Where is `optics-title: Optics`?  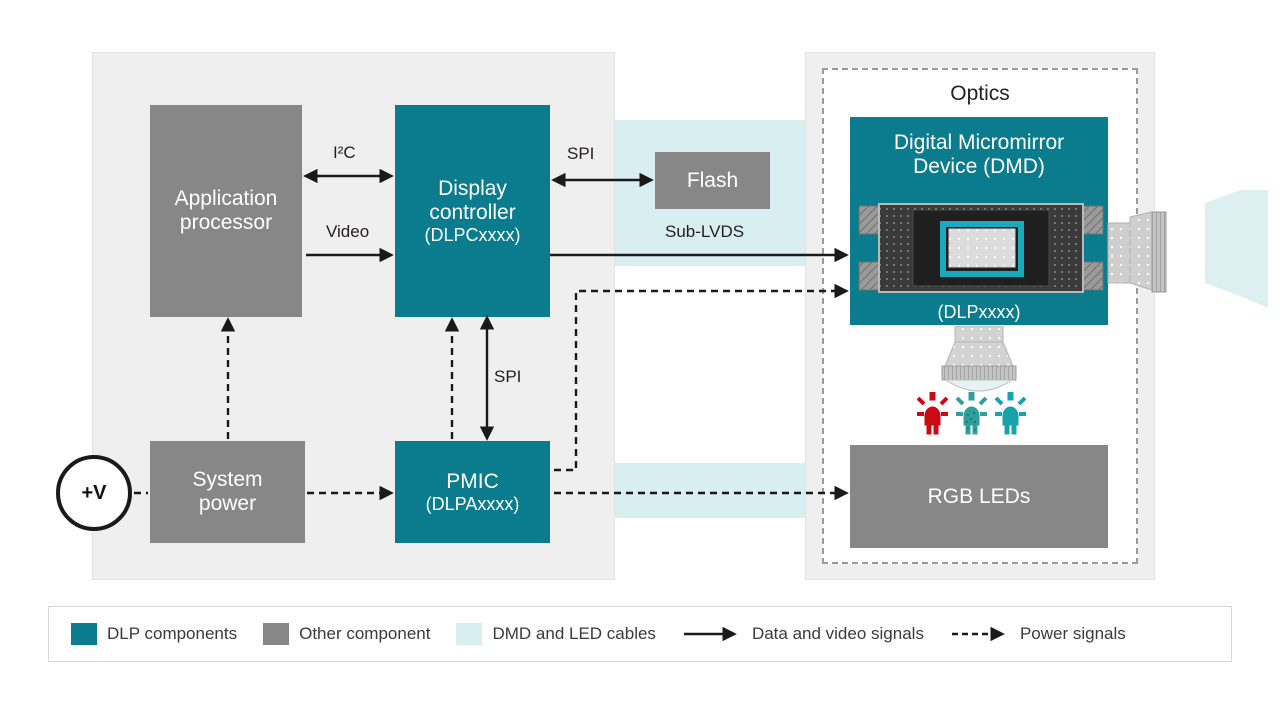 optics-title: Optics is located at coordinates (980, 93).